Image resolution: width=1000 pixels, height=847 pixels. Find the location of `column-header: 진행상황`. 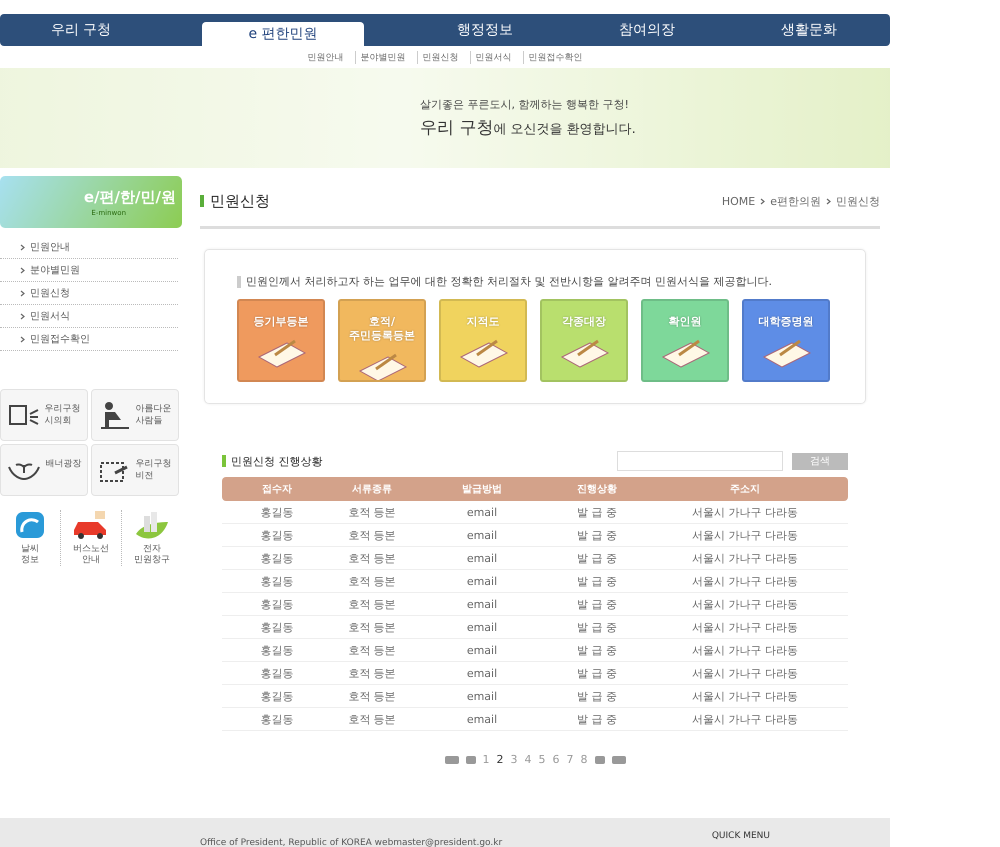

column-header: 진행상황 is located at coordinates (597, 489).